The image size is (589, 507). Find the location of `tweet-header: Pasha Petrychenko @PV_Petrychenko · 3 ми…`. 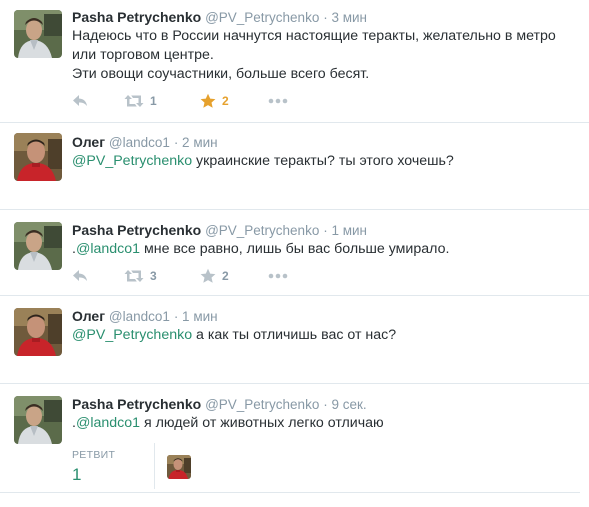

tweet-header: Pasha Petrychenko @PV_Petrychenko · 3 ми… is located at coordinates (219, 17).